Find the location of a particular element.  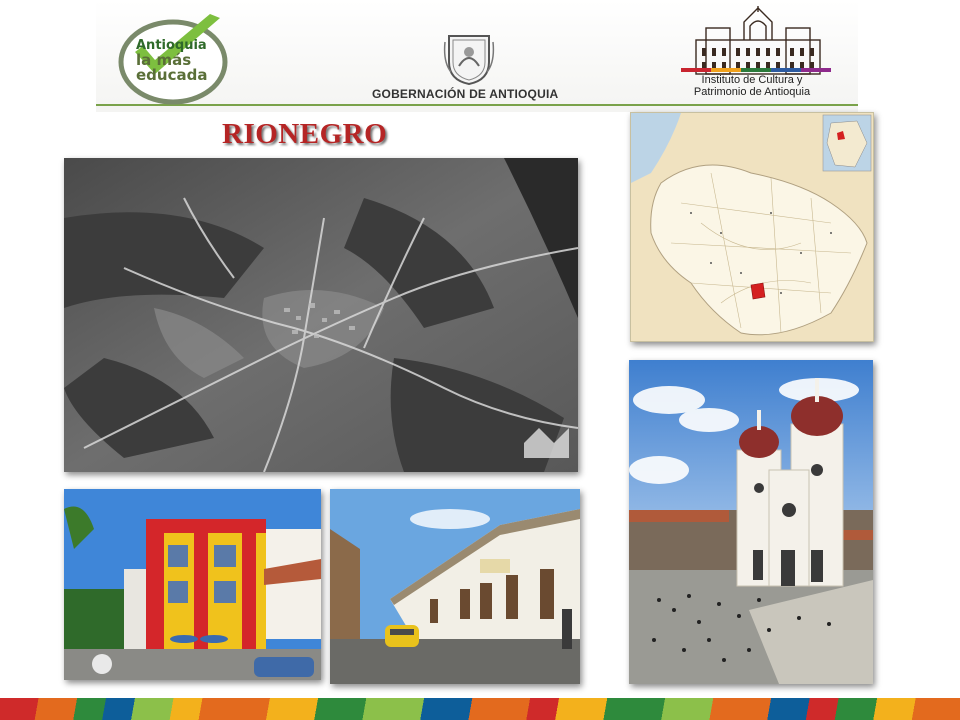

gobernacion-shield-icon is located at coordinates (469, 60).